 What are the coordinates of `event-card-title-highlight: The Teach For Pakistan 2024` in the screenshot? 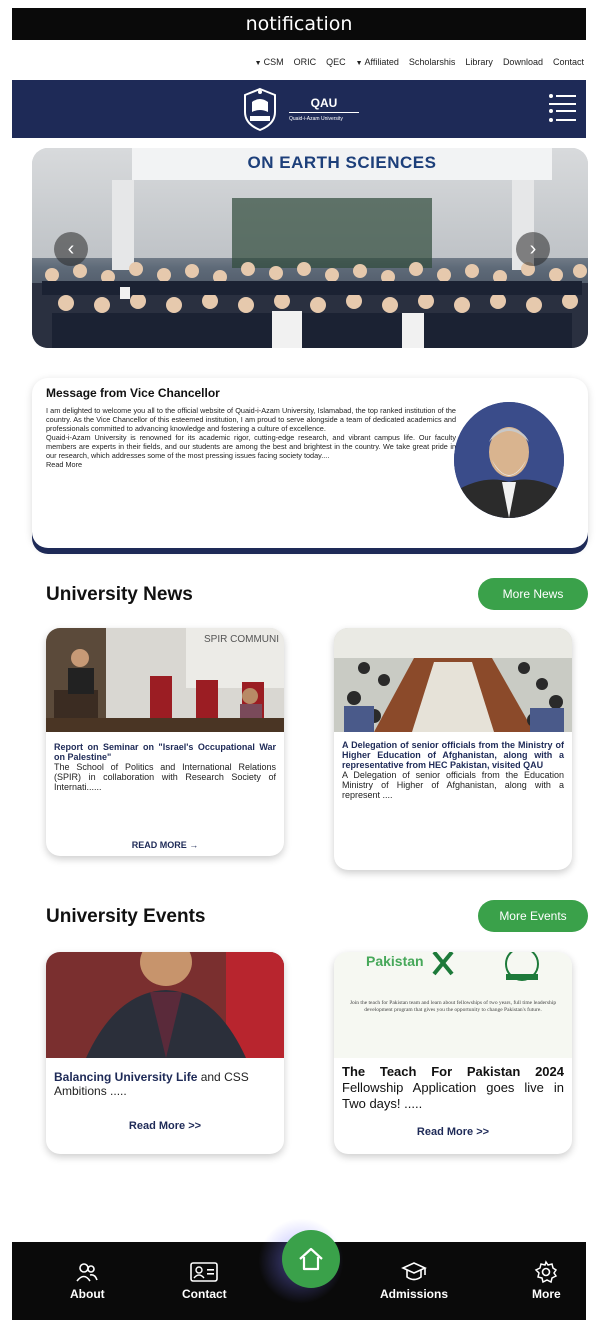 It's located at (453, 1071).